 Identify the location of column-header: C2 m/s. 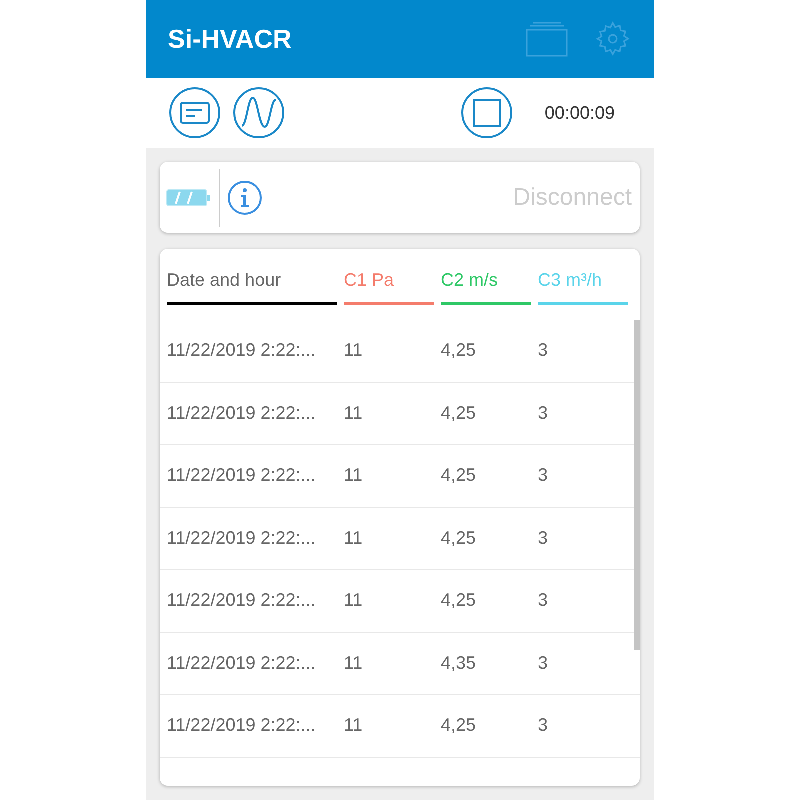
(486, 285).